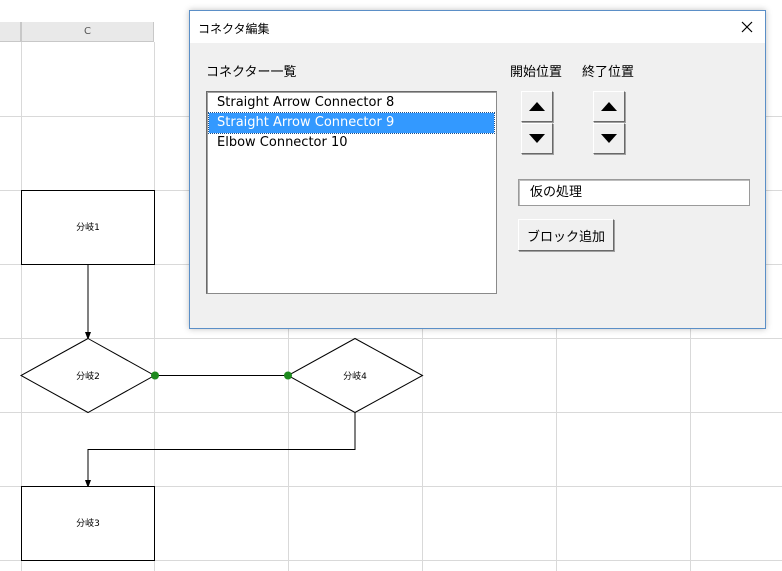  Describe the element at coordinates (634, 192) in the screenshot. I see `block-text-input: 仮の処理` at that location.